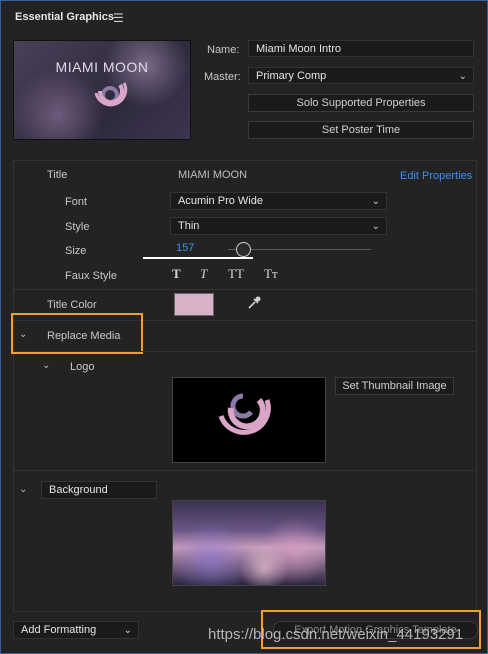 The width and height of the screenshot is (488, 654). What do you see at coordinates (76, 202) in the screenshot?
I see `font-label: Font` at bounding box center [76, 202].